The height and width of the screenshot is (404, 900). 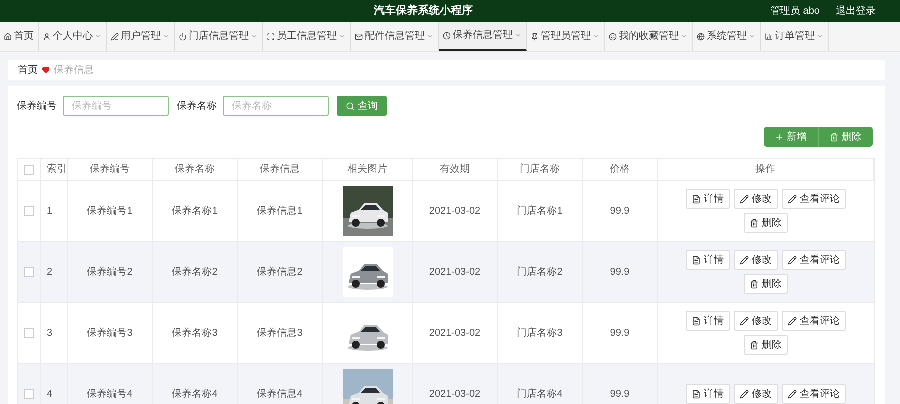 What do you see at coordinates (141, 36) in the screenshot?
I see `nav-tab: 用户管理` at bounding box center [141, 36].